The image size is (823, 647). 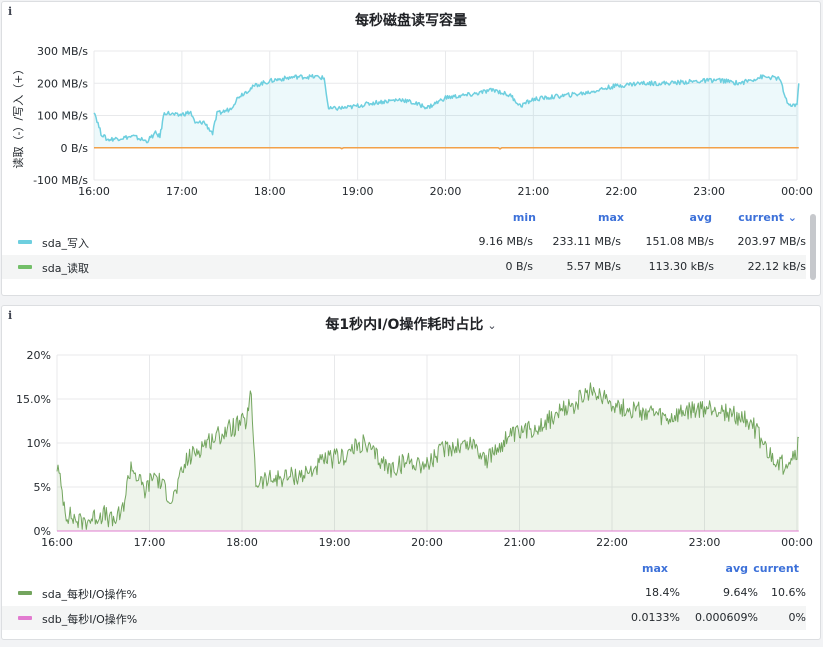 What do you see at coordinates (776, 266) in the screenshot?
I see `legend-current: 22.12 kB/s` at bounding box center [776, 266].